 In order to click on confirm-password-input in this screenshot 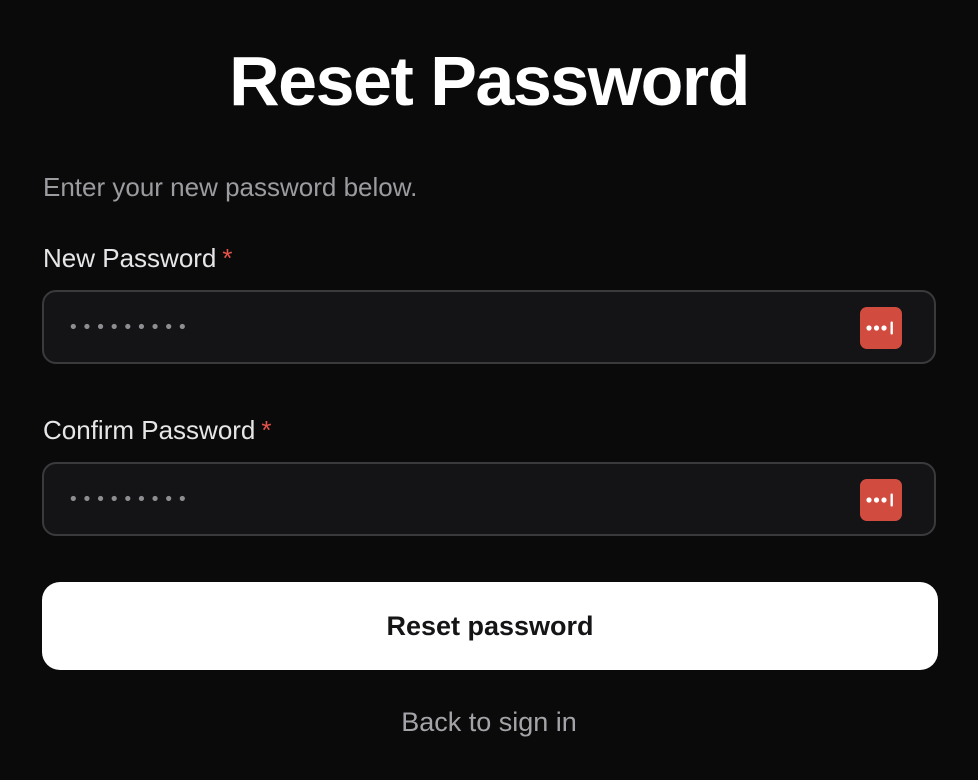, I will do `click(458, 499)`.